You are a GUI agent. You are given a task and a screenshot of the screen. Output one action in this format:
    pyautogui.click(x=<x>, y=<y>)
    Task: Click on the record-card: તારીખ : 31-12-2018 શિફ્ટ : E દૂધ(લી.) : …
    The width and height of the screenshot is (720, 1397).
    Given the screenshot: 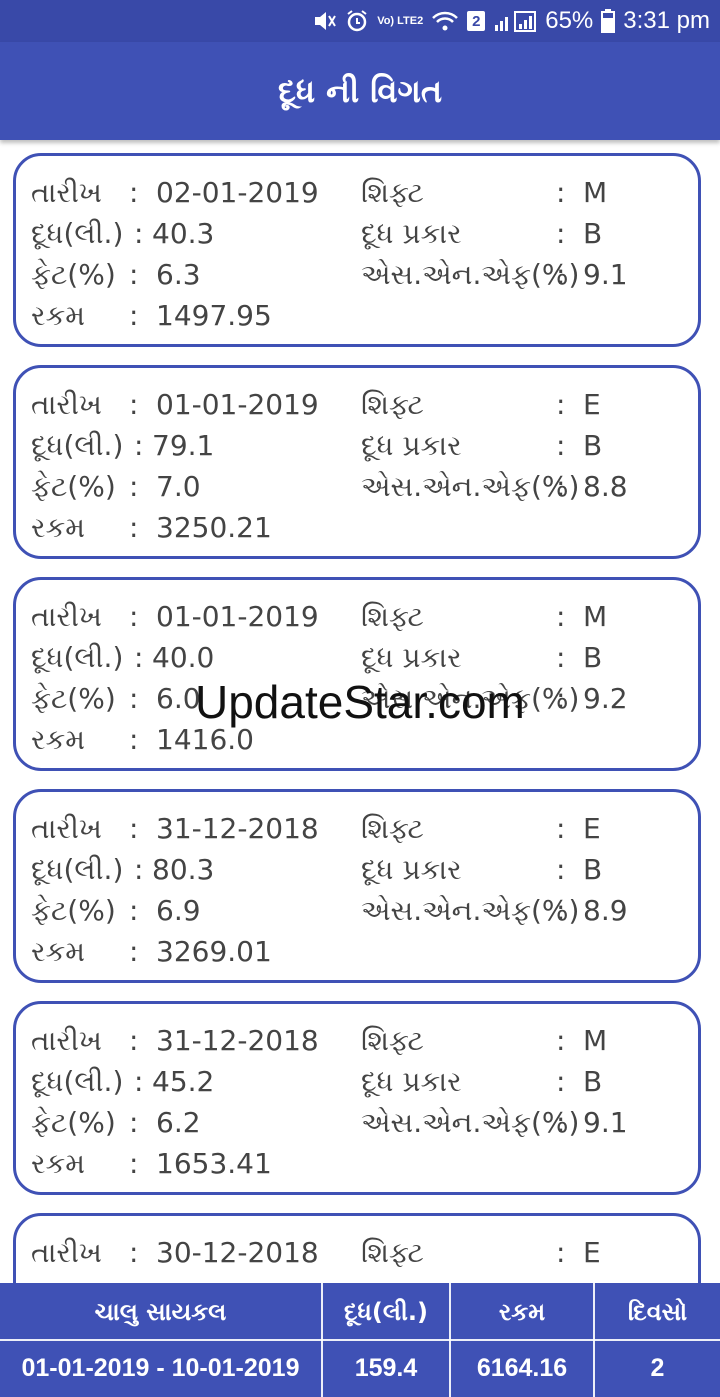 What is the action you would take?
    pyautogui.click(x=357, y=886)
    